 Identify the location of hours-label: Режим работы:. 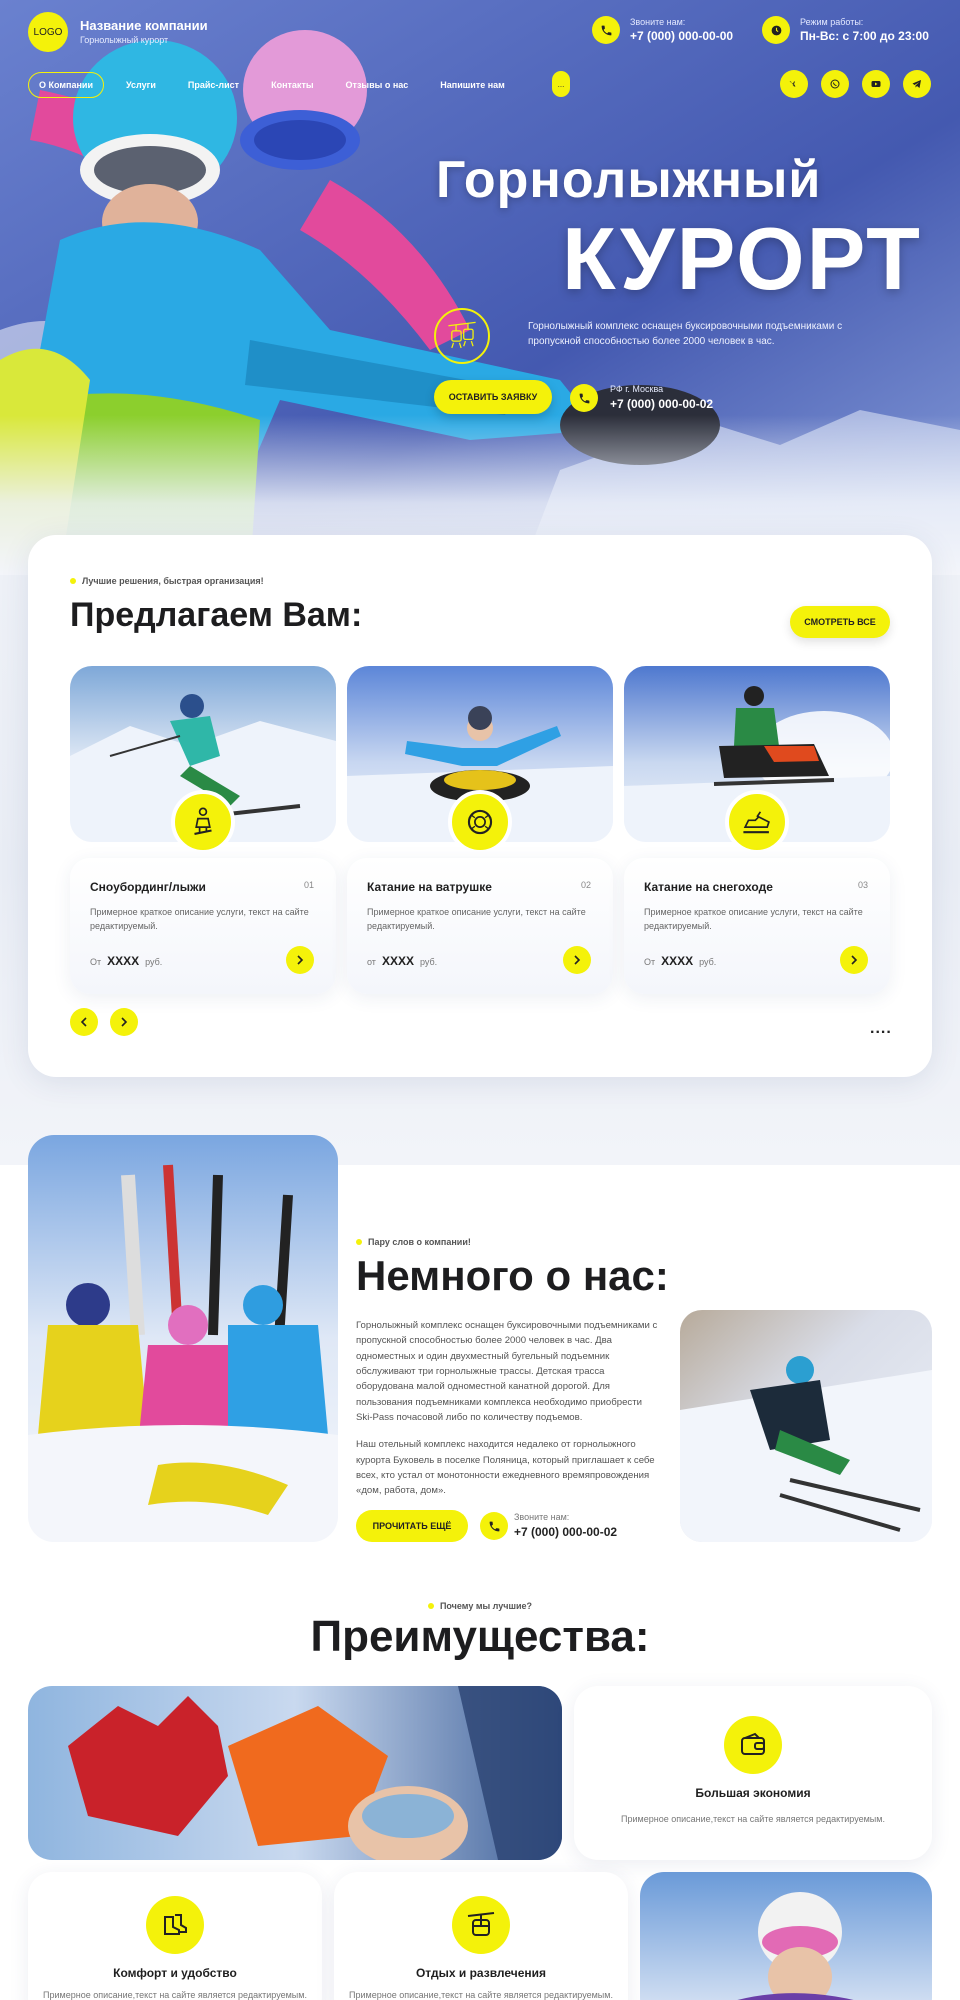
(832, 22).